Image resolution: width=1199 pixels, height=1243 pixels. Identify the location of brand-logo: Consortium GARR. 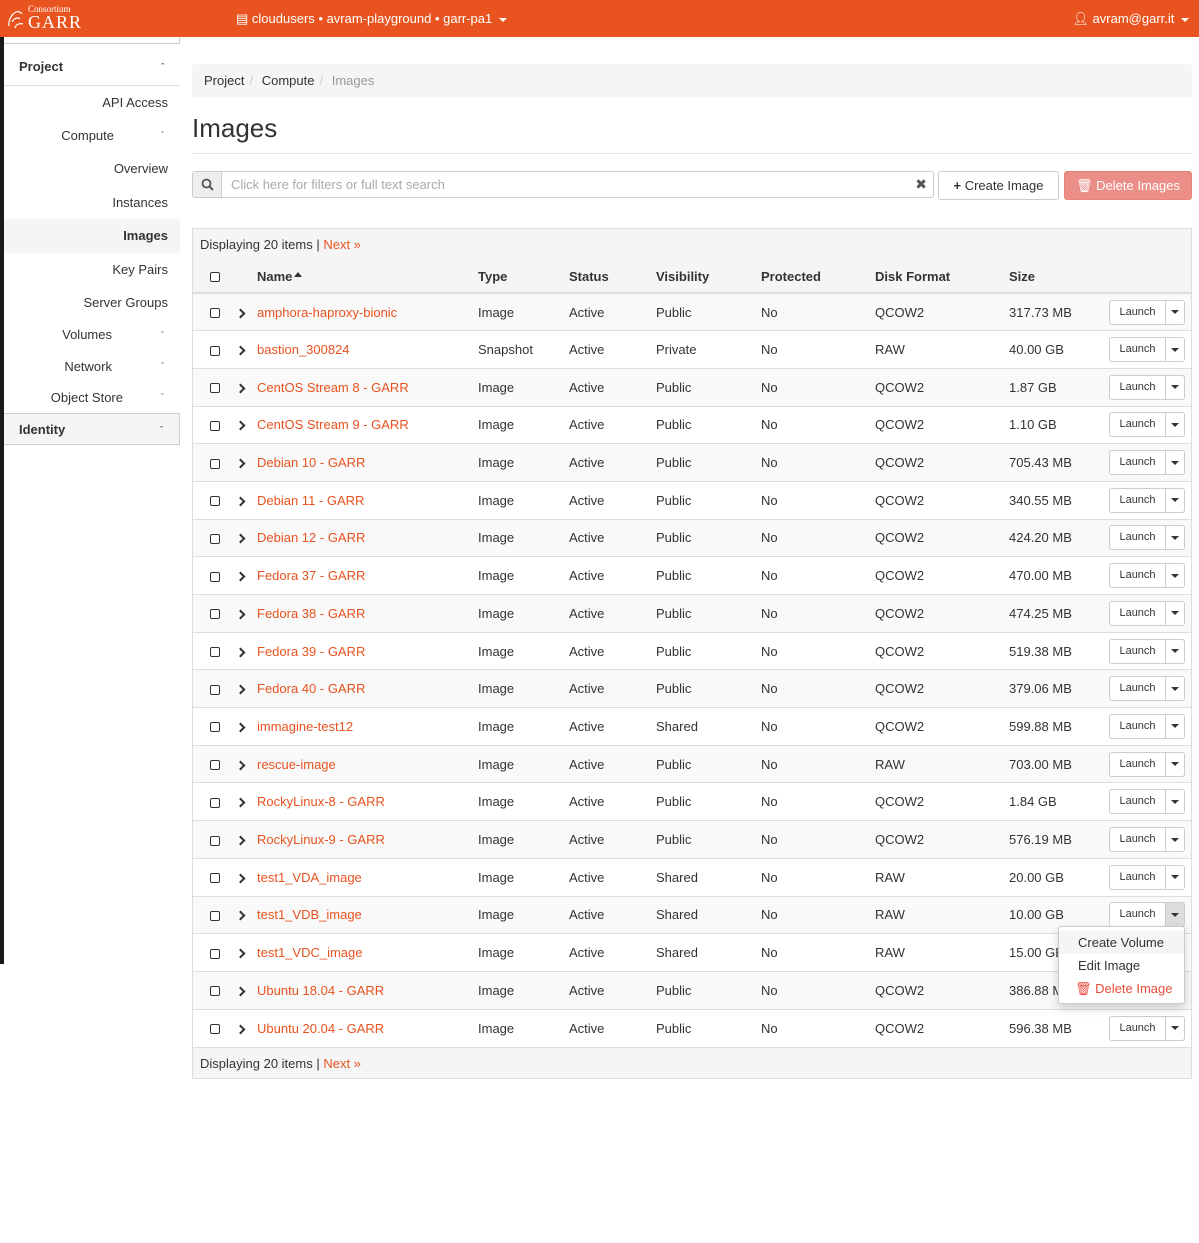
(43, 18).